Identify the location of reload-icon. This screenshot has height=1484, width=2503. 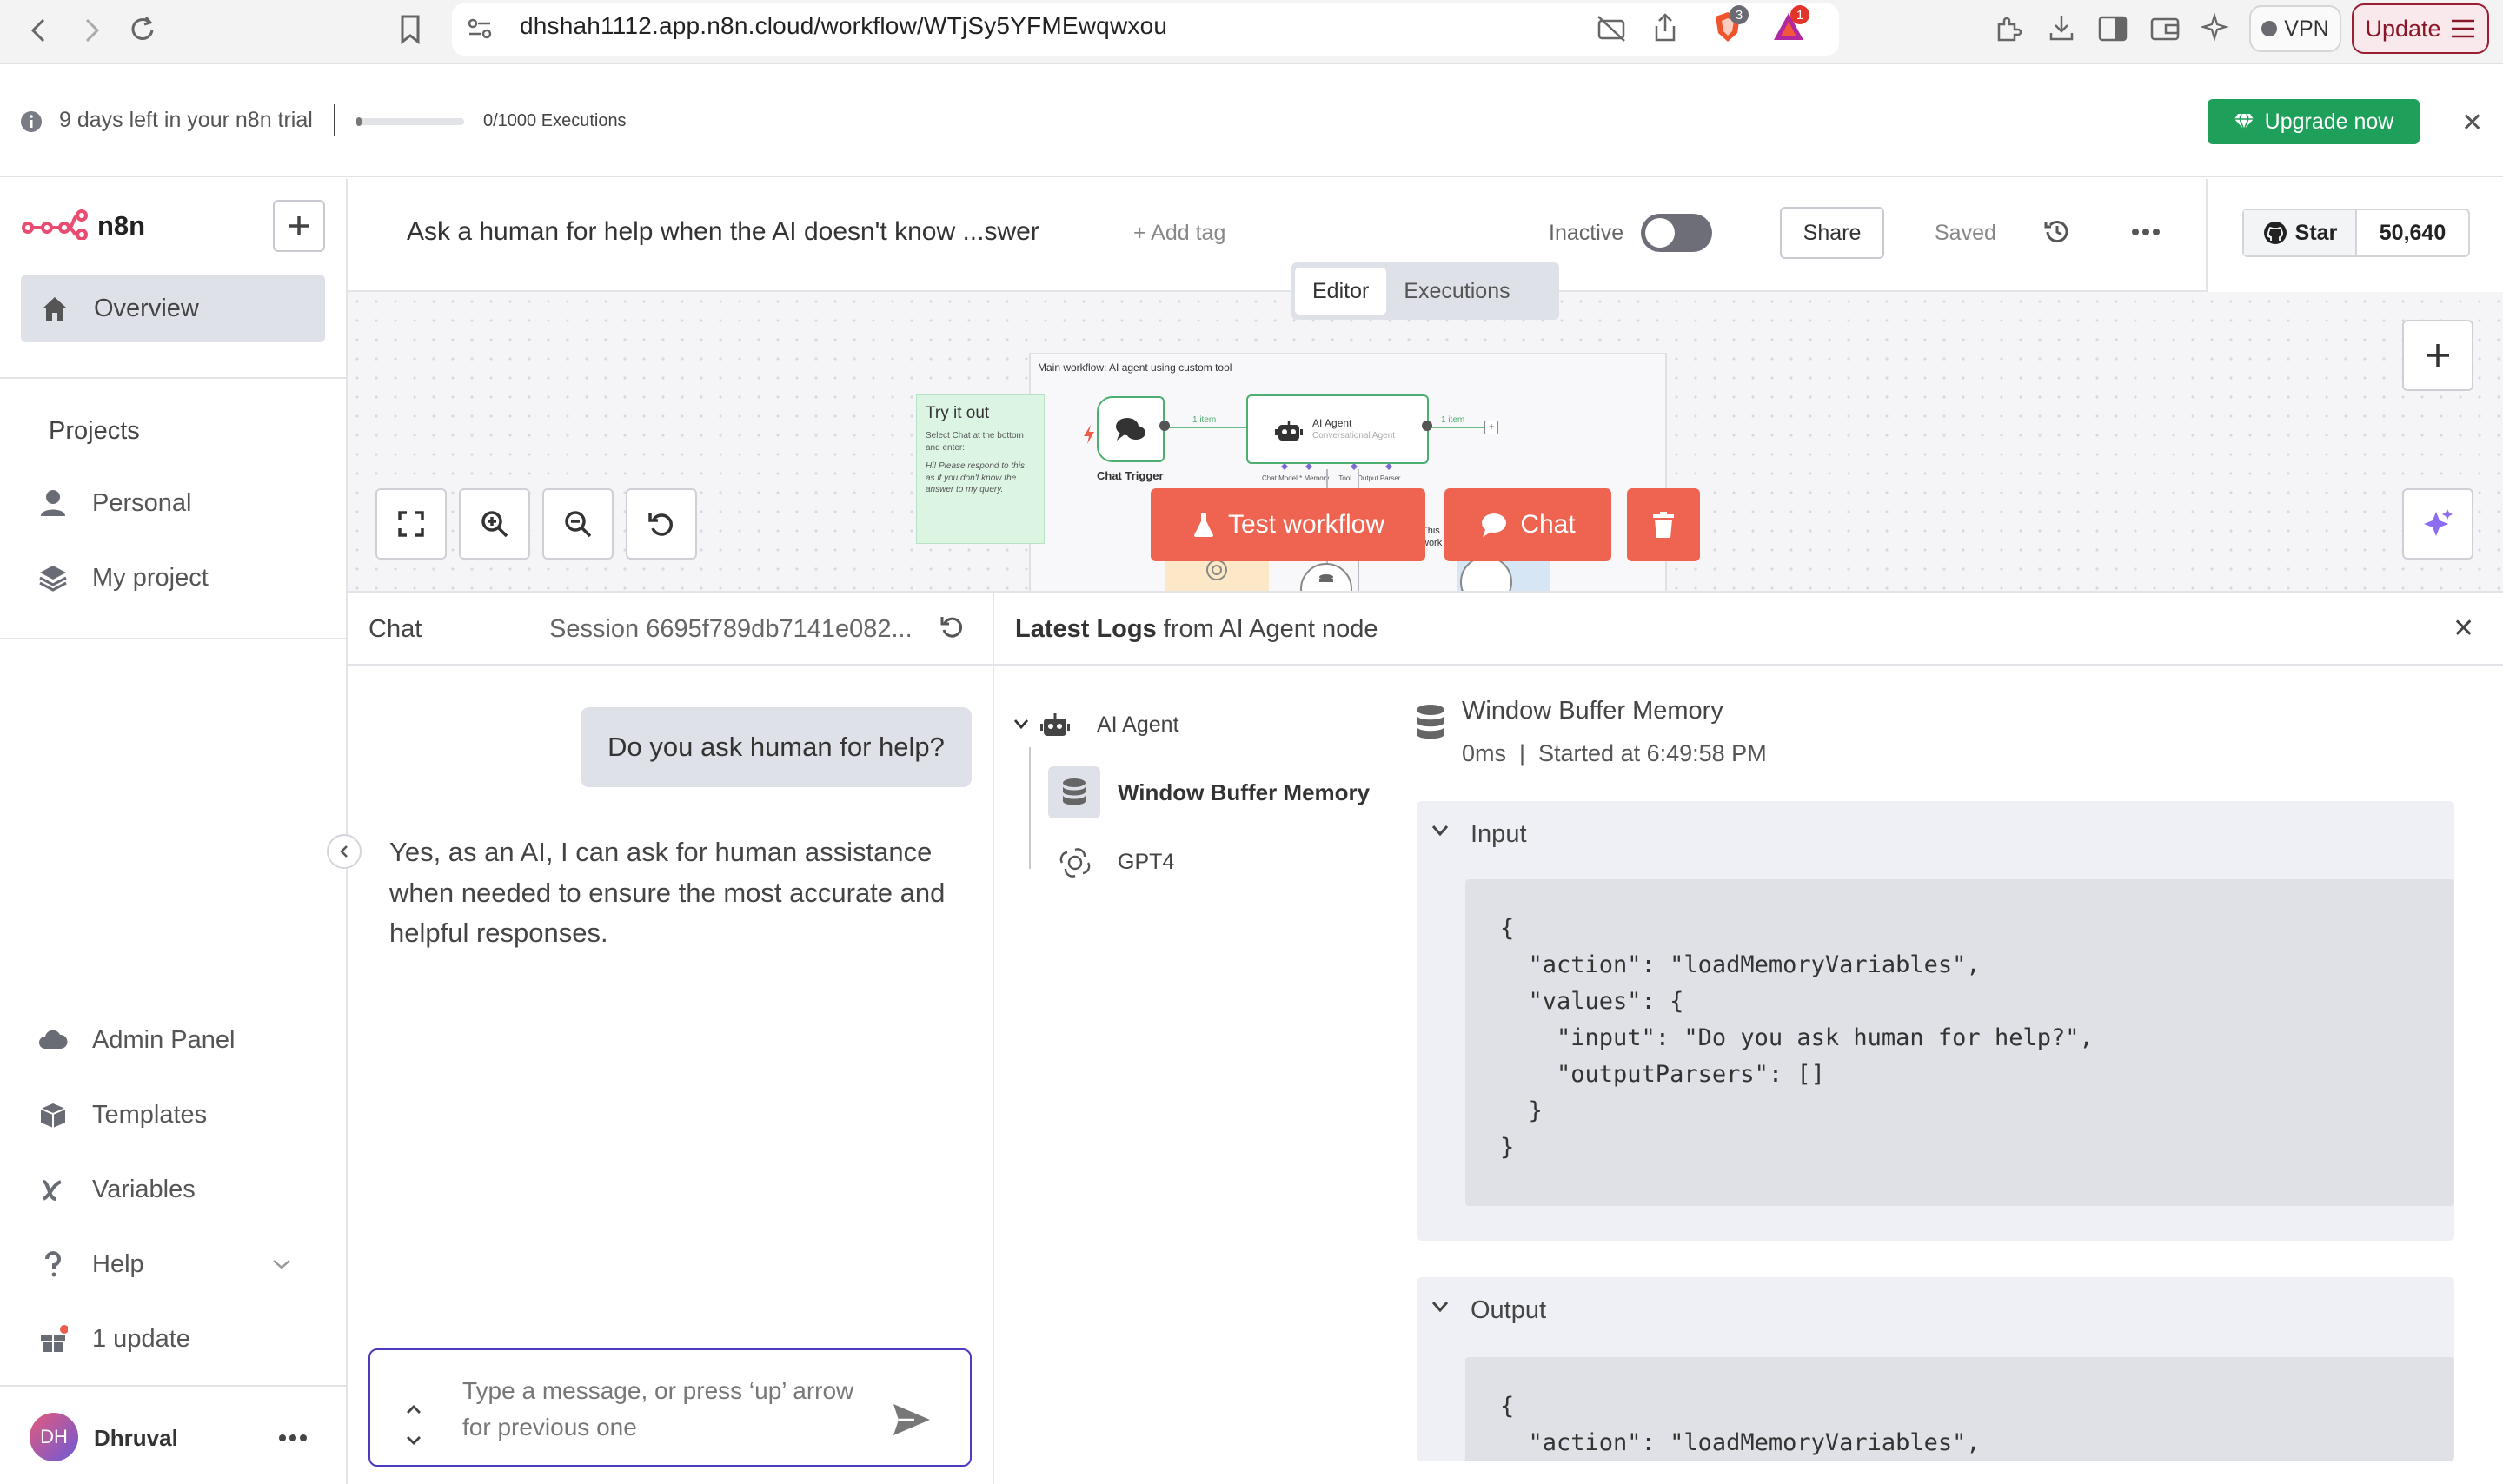
(142, 29).